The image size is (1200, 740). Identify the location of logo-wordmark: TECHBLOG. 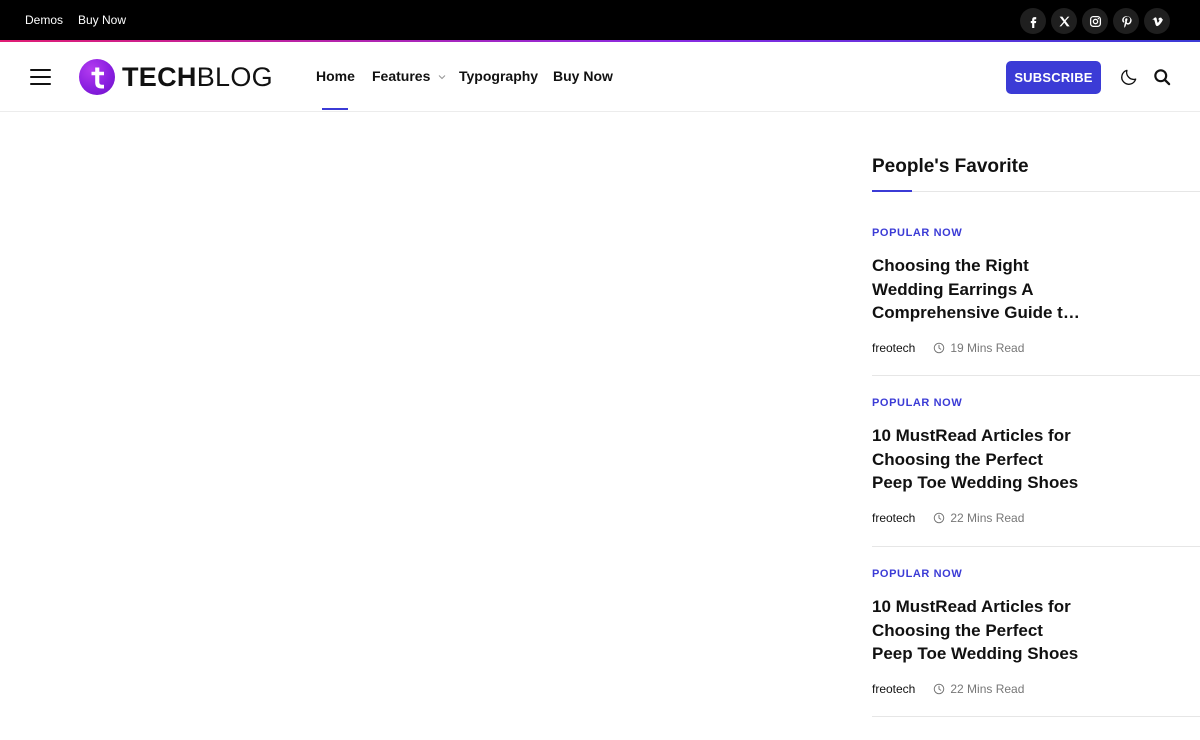
(197, 76).